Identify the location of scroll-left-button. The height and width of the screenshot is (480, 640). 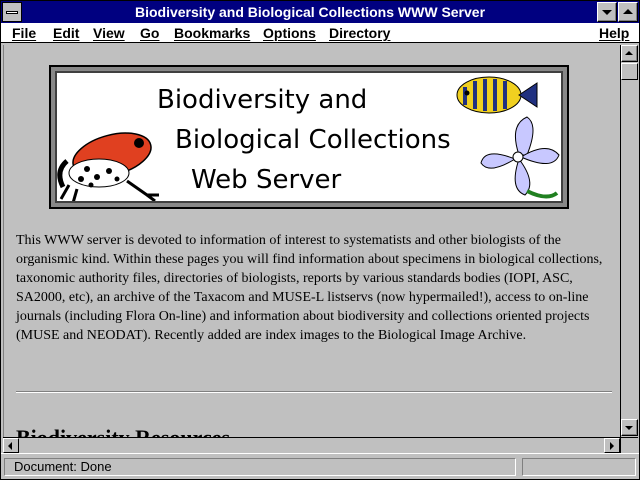
(11, 445).